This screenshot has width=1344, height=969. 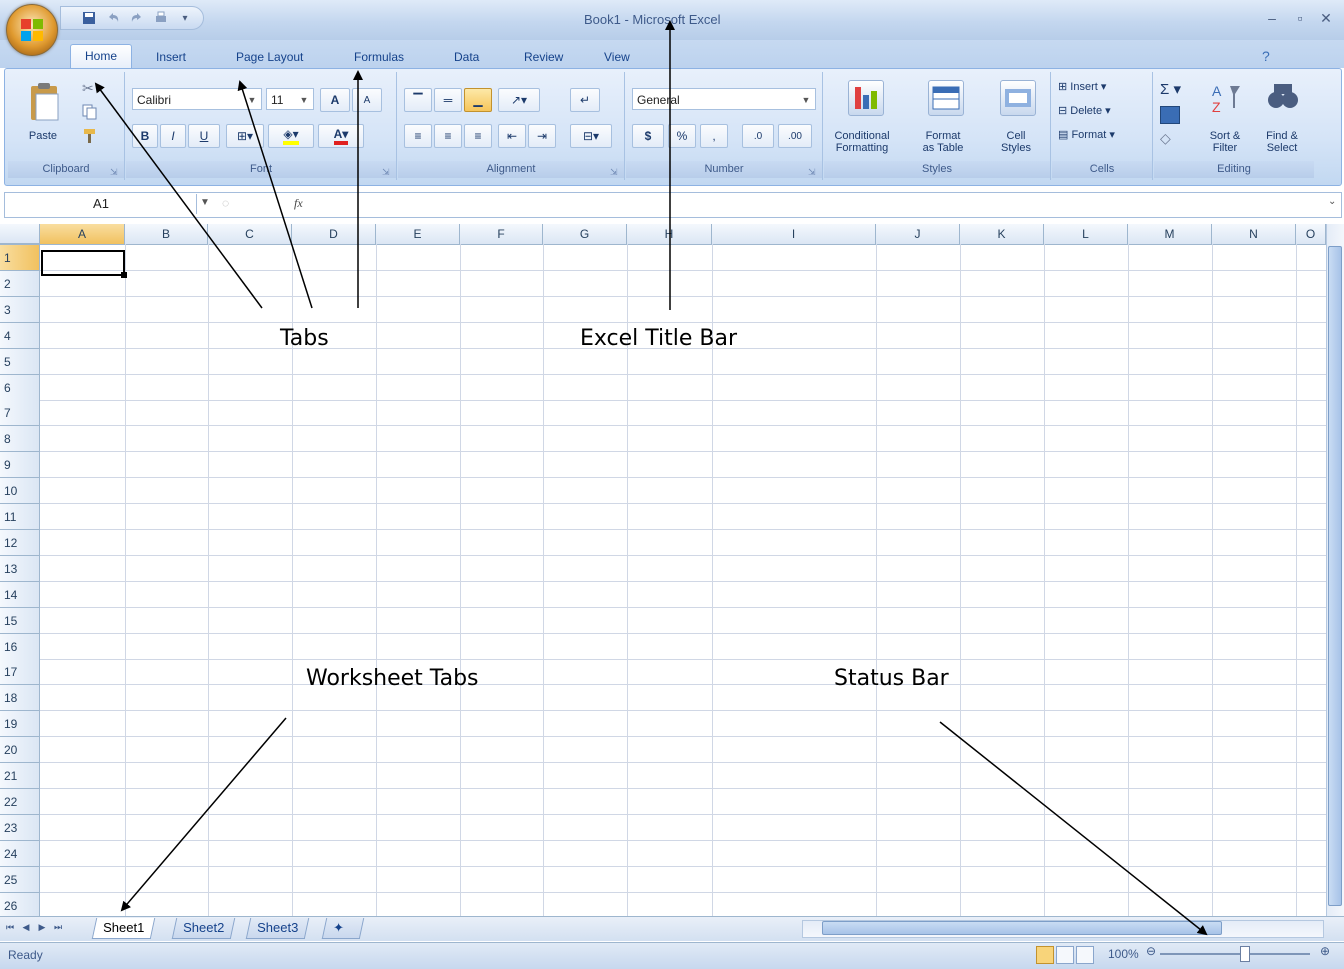 I want to click on undo-icon, so click(x=113, y=18).